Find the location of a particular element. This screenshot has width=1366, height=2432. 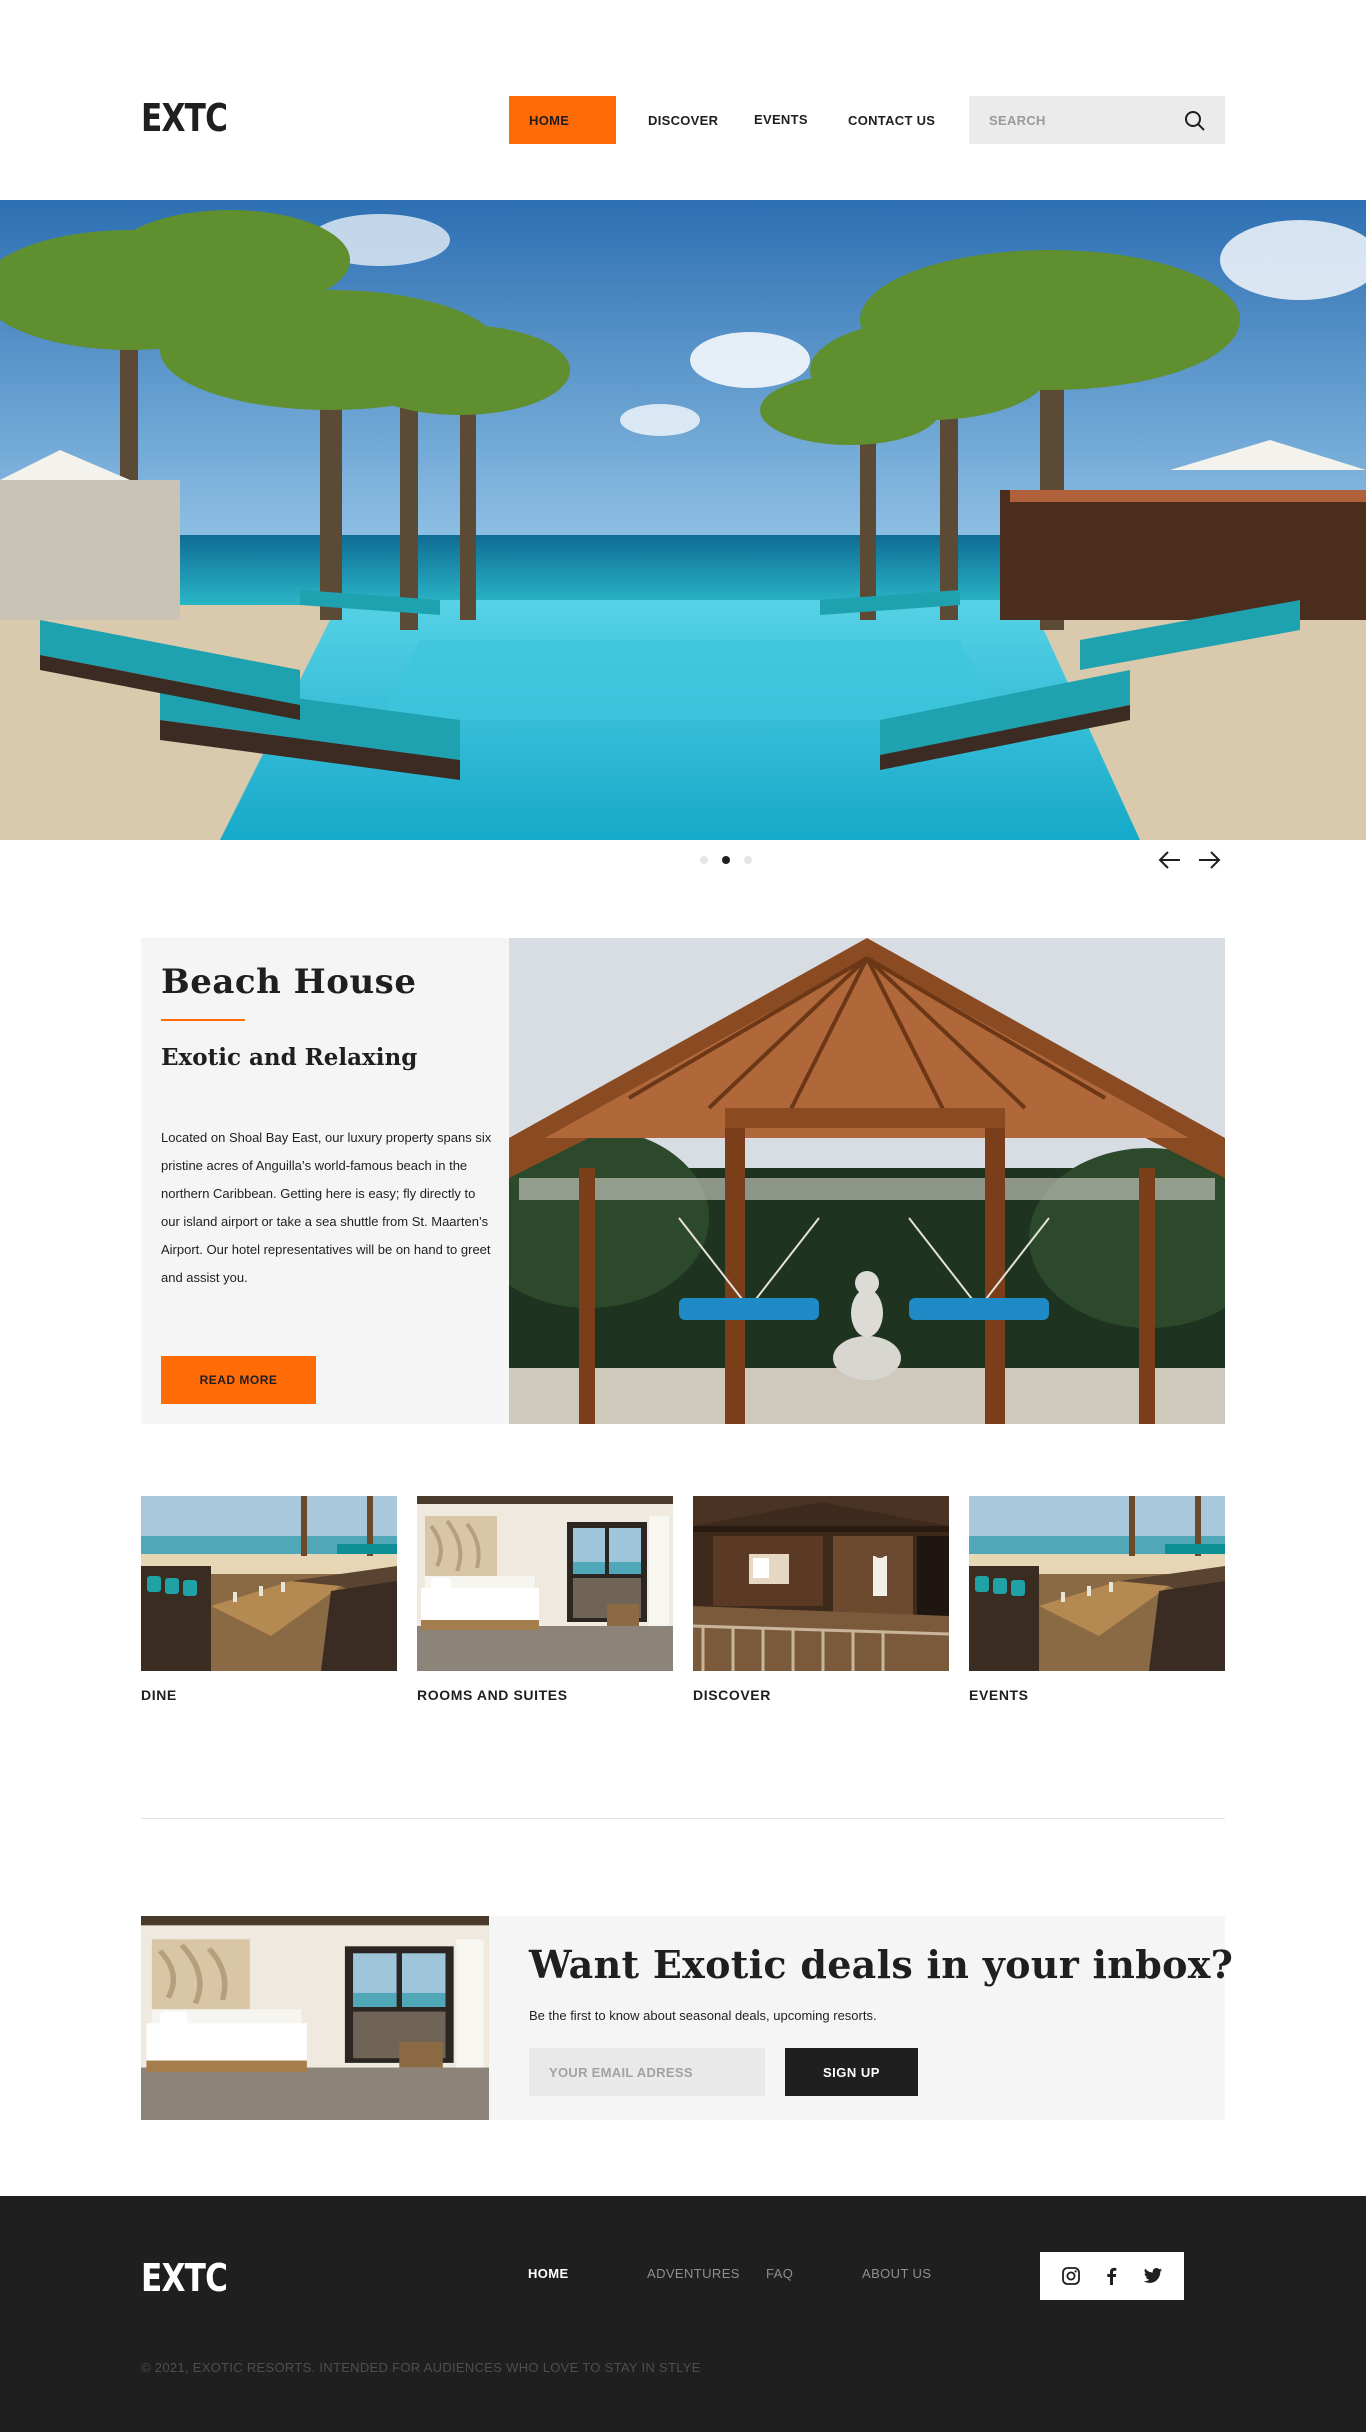

arrow-right-icon is located at coordinates (1209, 860).